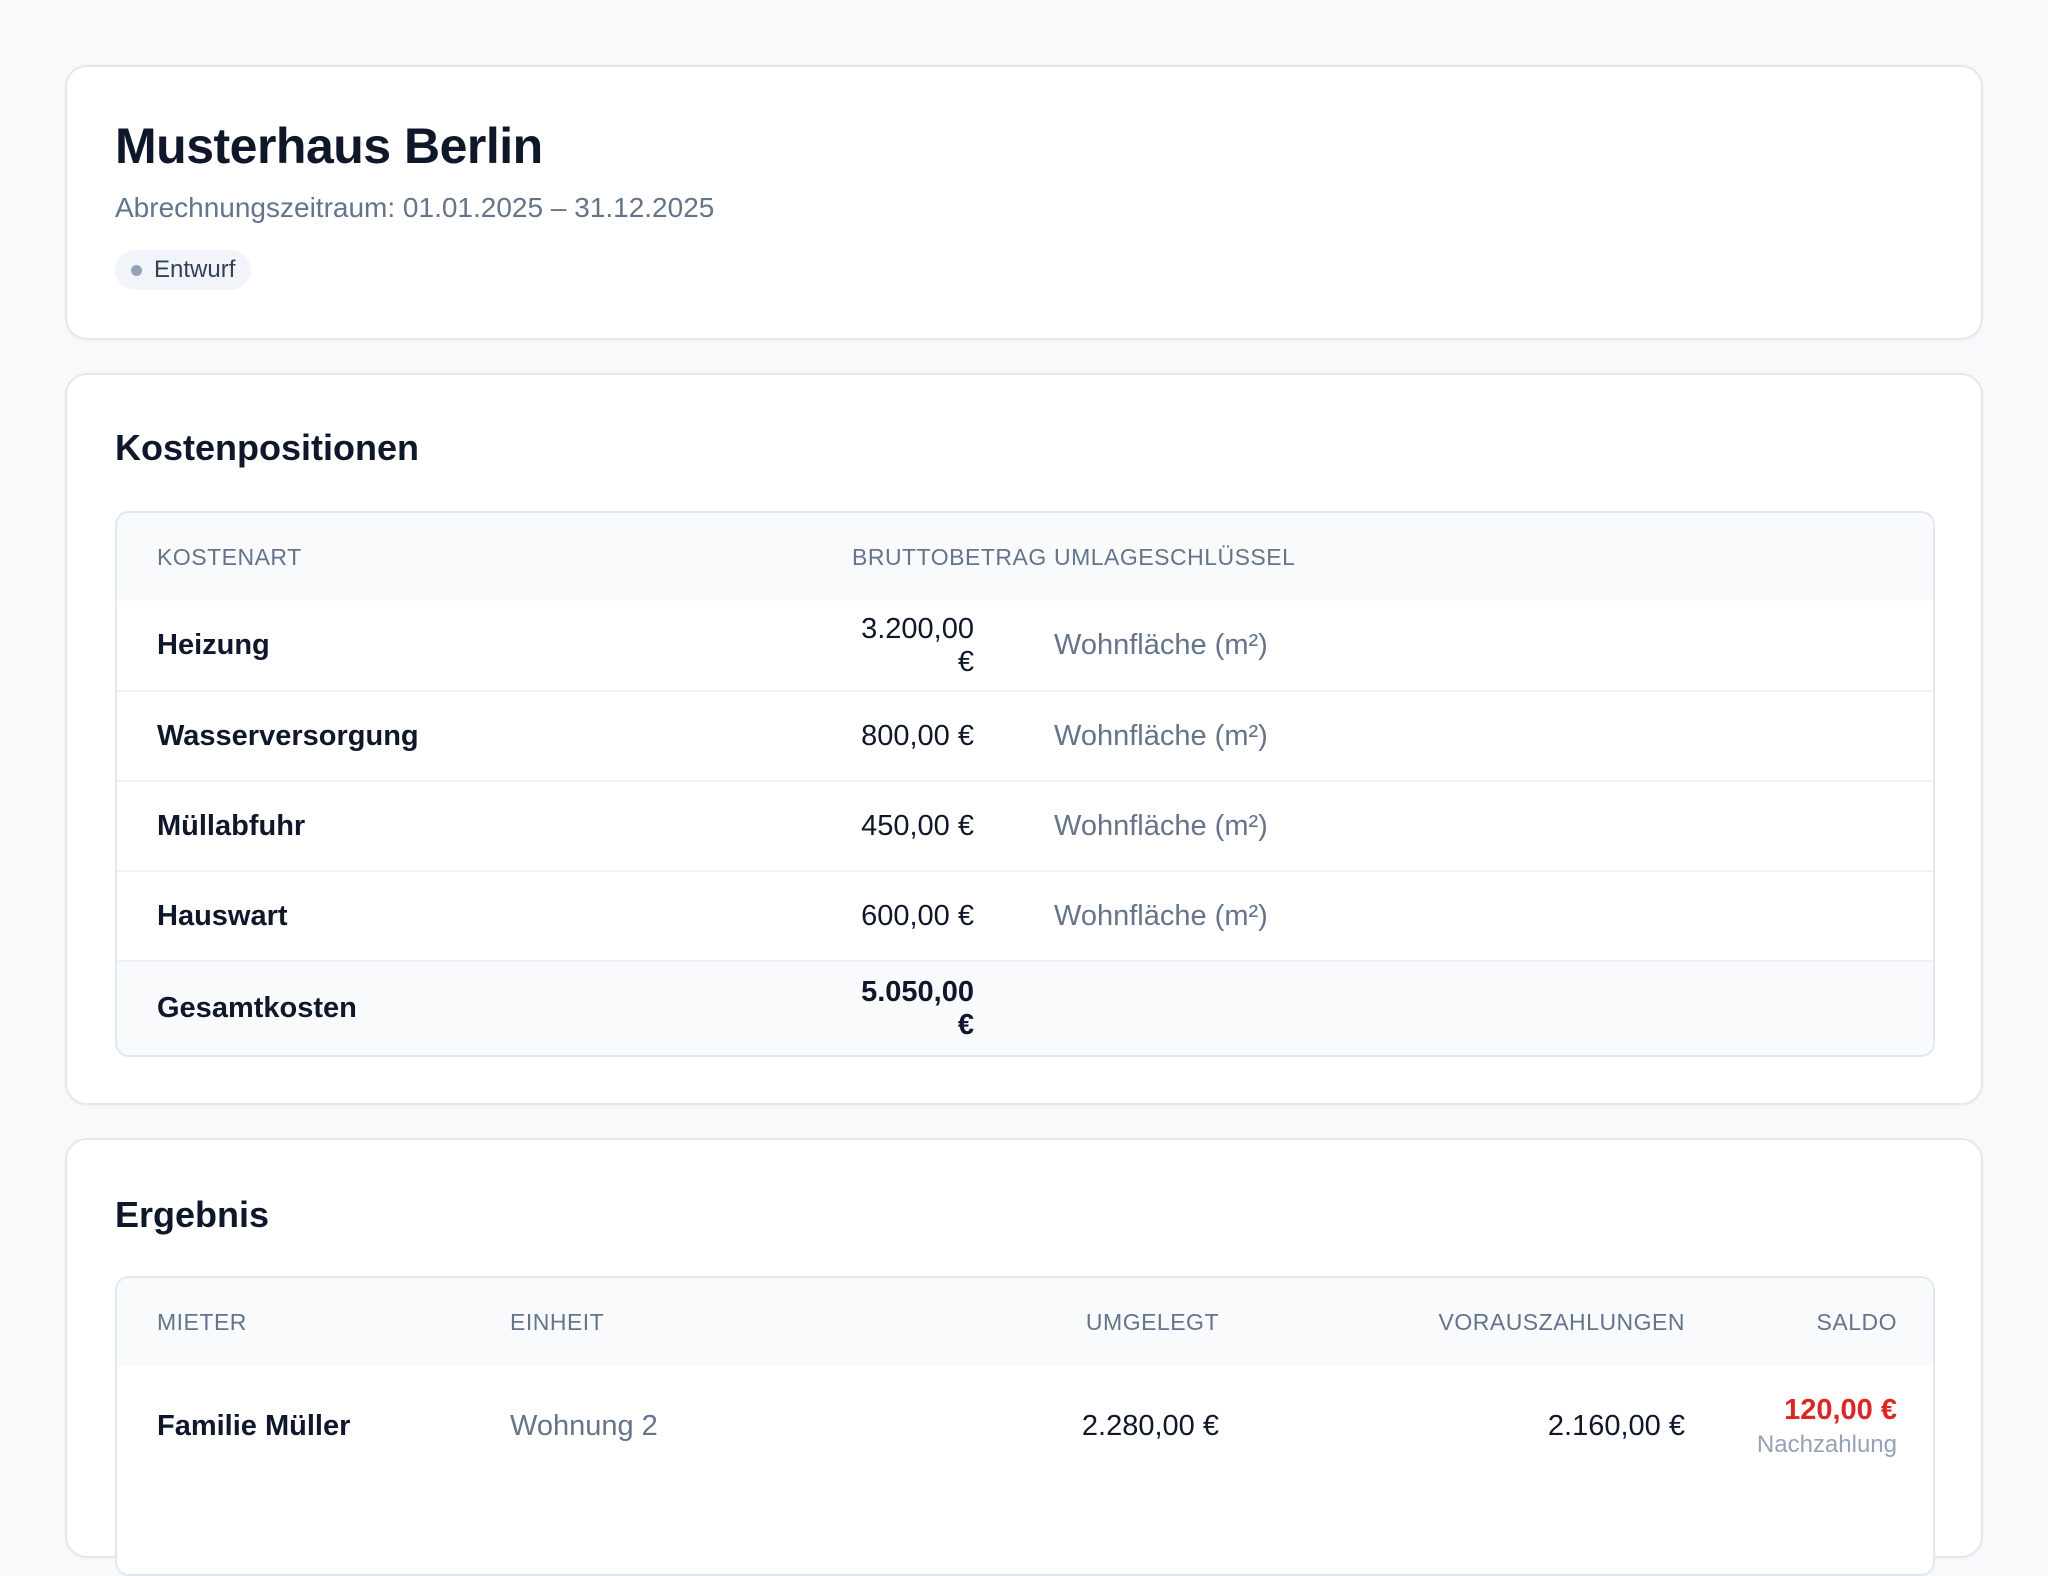 The image size is (2048, 1576). Describe the element at coordinates (1463, 1007) in the screenshot. I see `total-empty-cell` at that location.